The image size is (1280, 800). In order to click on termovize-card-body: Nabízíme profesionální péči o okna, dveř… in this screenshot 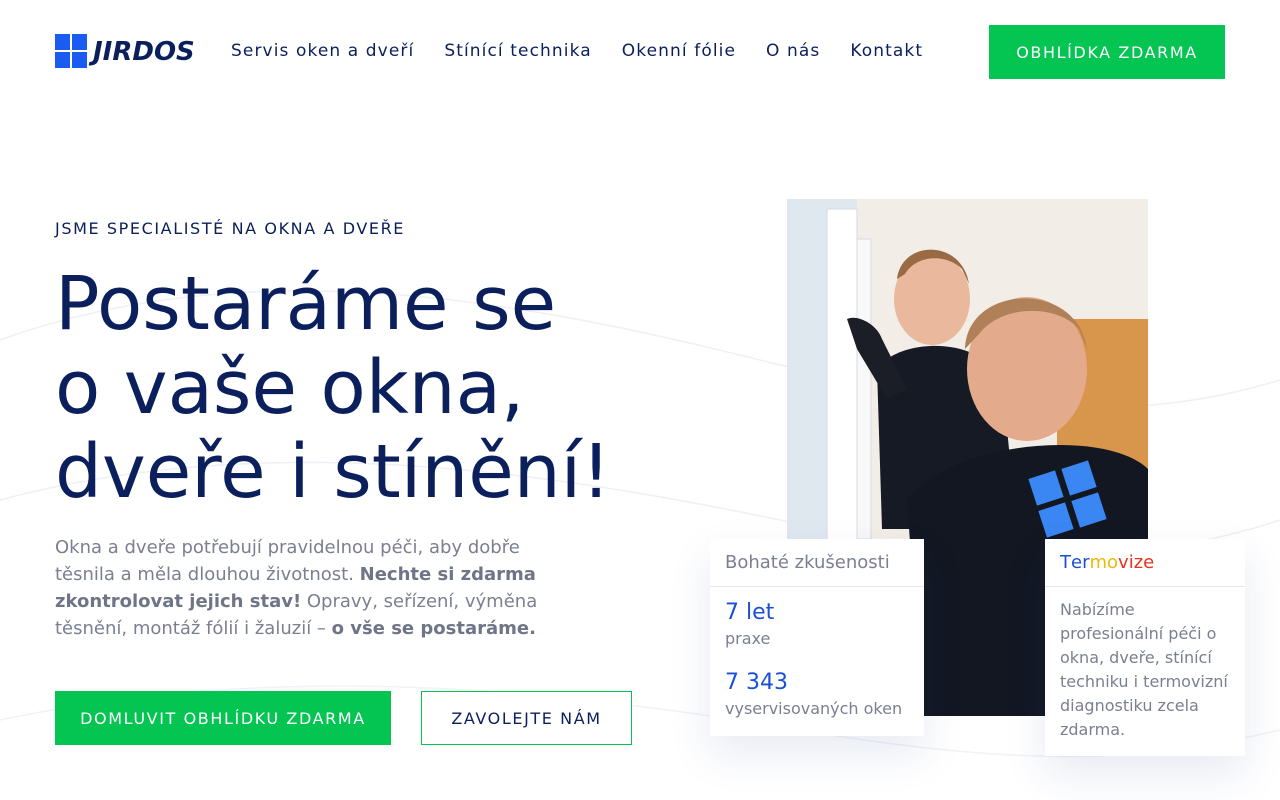, I will do `click(1144, 669)`.